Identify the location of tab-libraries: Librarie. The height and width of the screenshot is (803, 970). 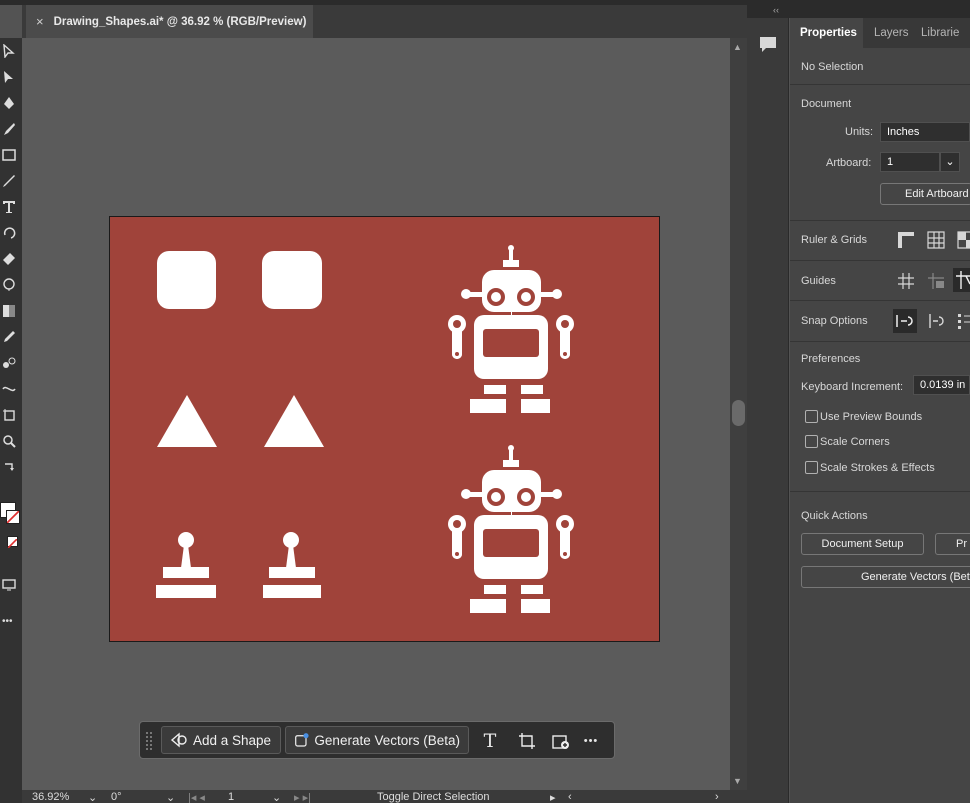
(940, 33).